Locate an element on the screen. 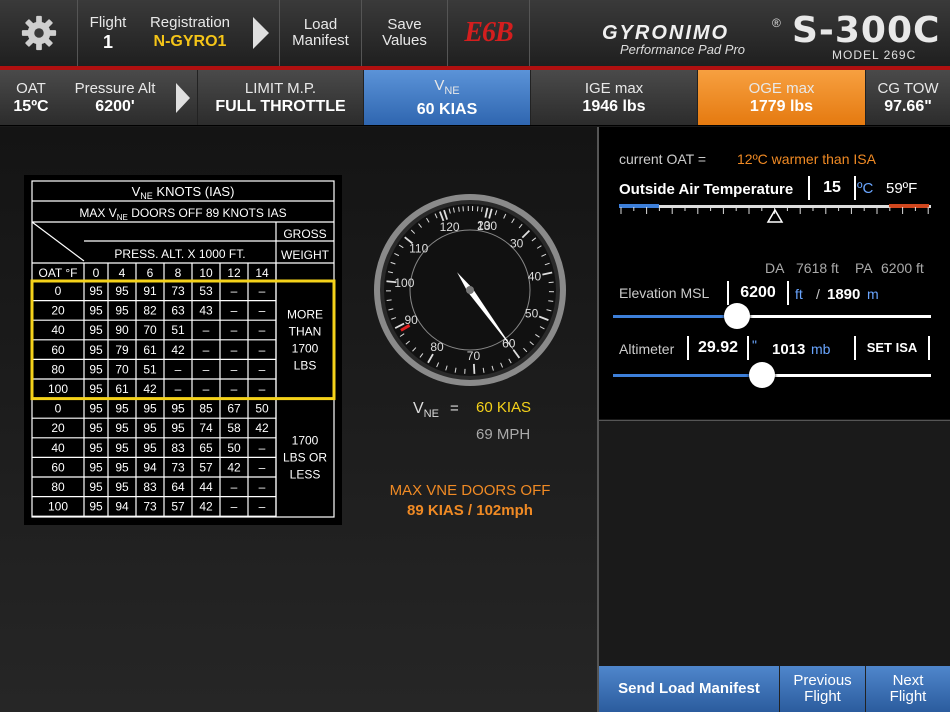  play-arrow-icon is located at coordinates (182, 97).